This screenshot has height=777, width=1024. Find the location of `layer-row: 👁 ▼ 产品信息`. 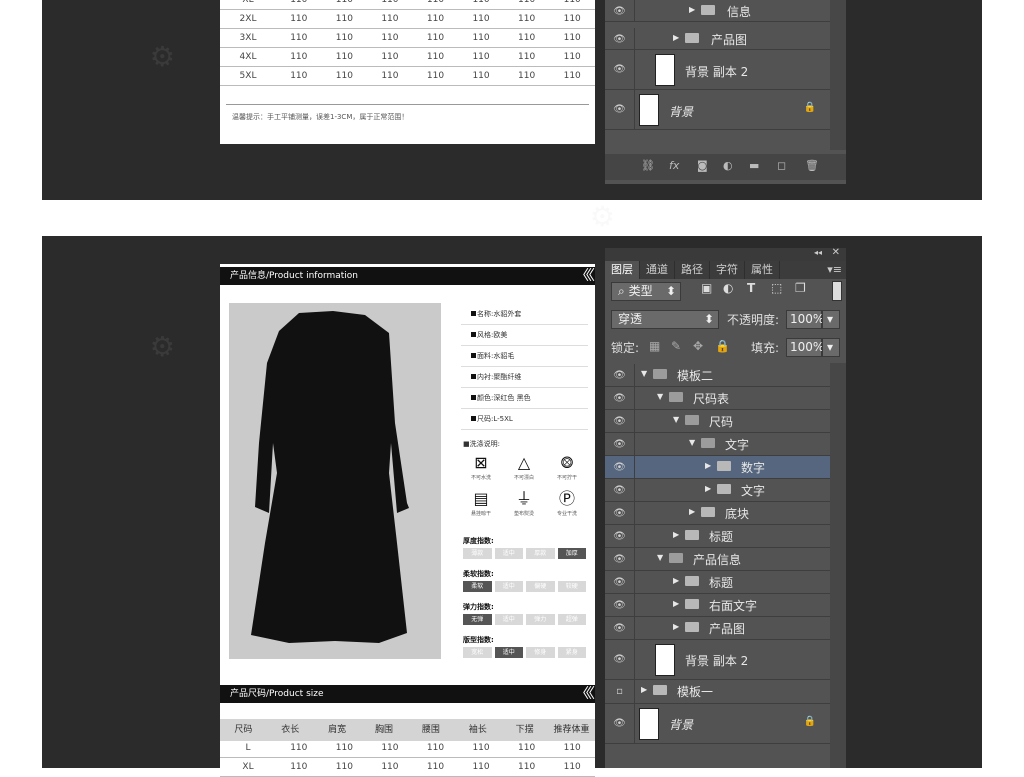

layer-row: 👁 ▼ 产品信息 is located at coordinates (717, 559).